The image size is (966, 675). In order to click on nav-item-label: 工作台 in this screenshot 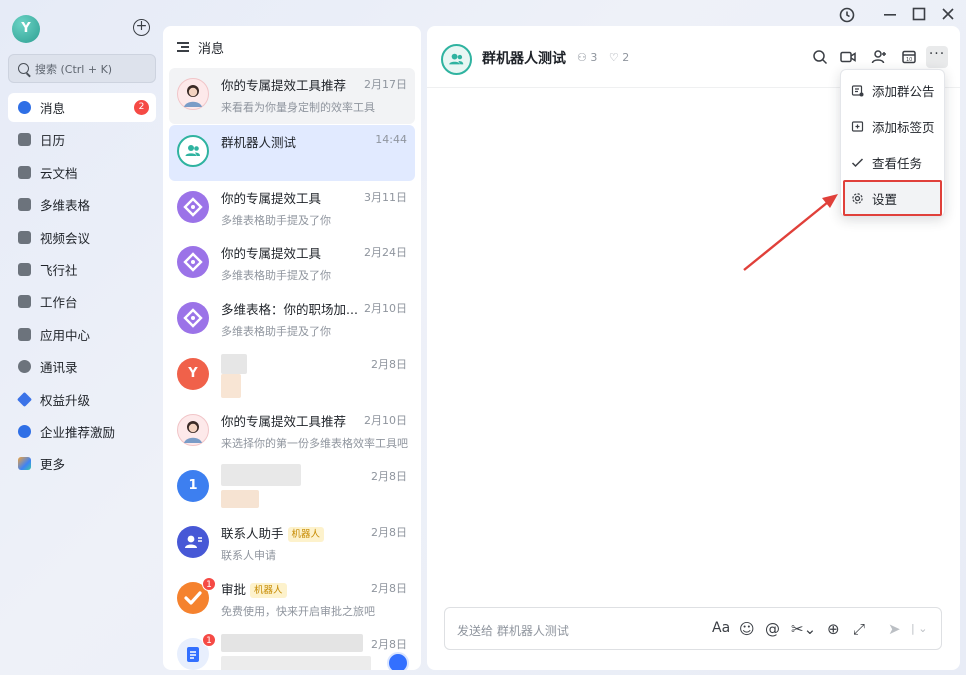, I will do `click(59, 303)`.